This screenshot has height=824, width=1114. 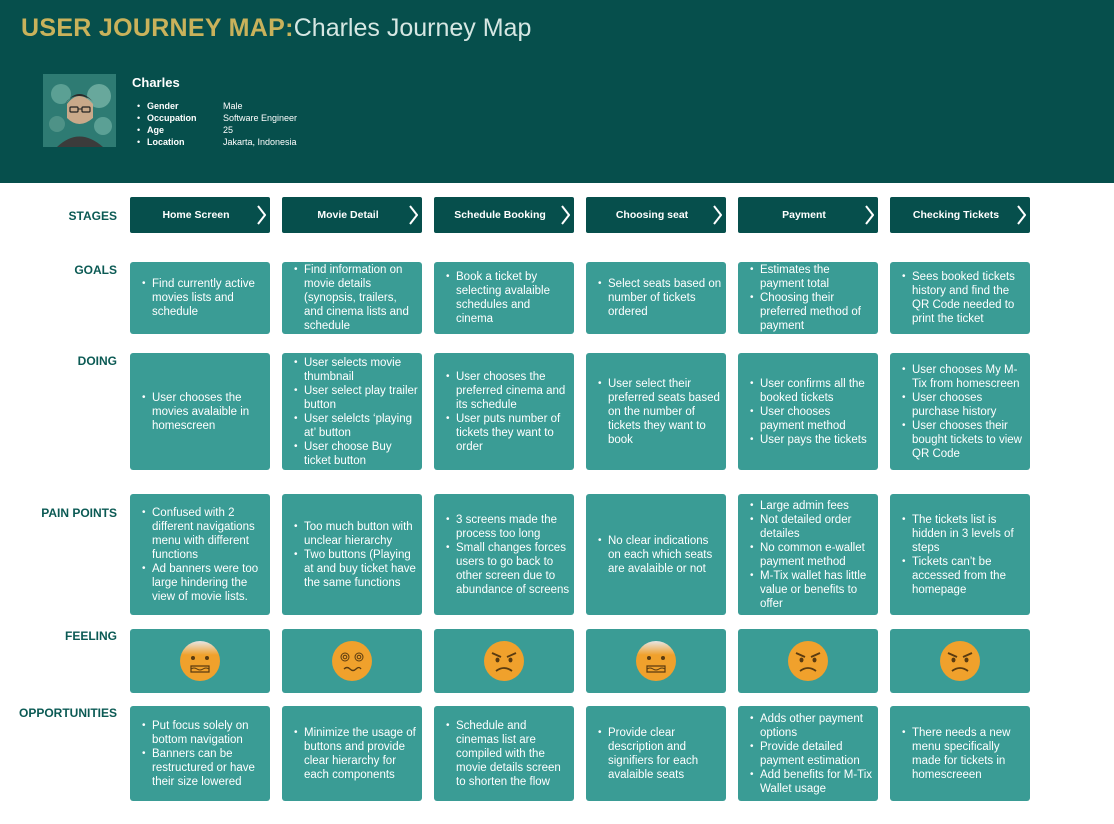 What do you see at coordinates (348, 215) in the screenshot?
I see `stage-label: Movie Detail` at bounding box center [348, 215].